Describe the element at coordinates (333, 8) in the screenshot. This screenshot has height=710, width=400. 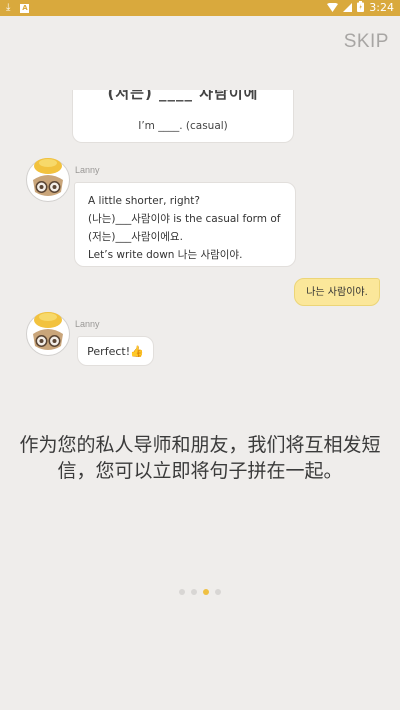
I see `wifi-icon` at that location.